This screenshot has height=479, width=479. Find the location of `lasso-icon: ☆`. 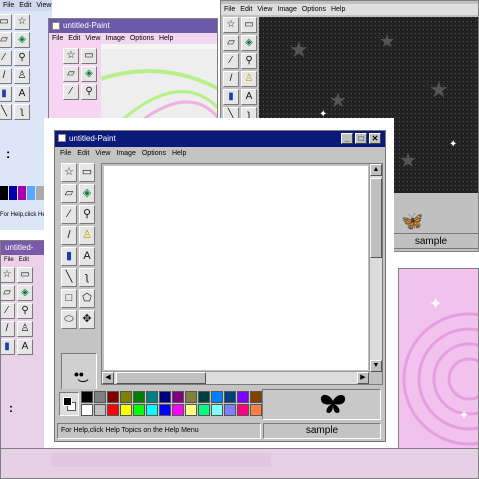

lasso-icon: ☆ is located at coordinates (22, 22).